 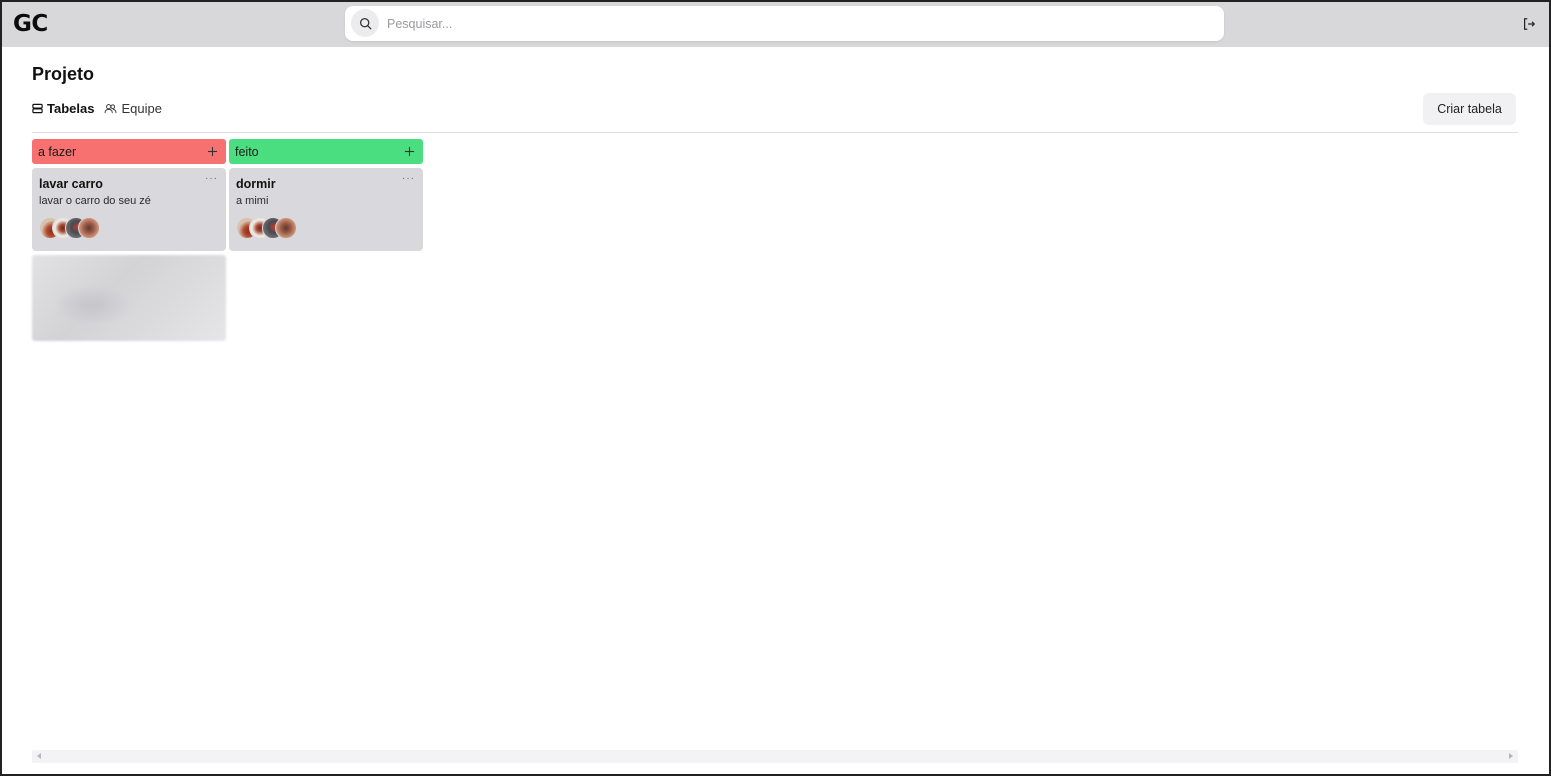 I want to click on card-title: lavar carro, so click(x=71, y=184).